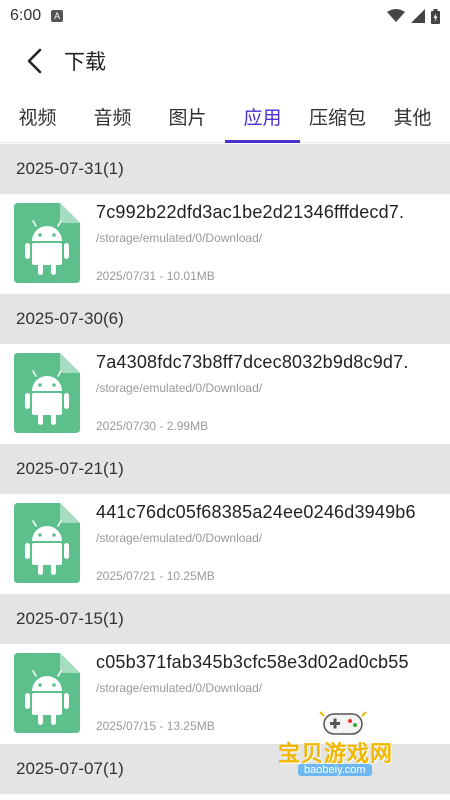  I want to click on wifi-icon, so click(396, 15).